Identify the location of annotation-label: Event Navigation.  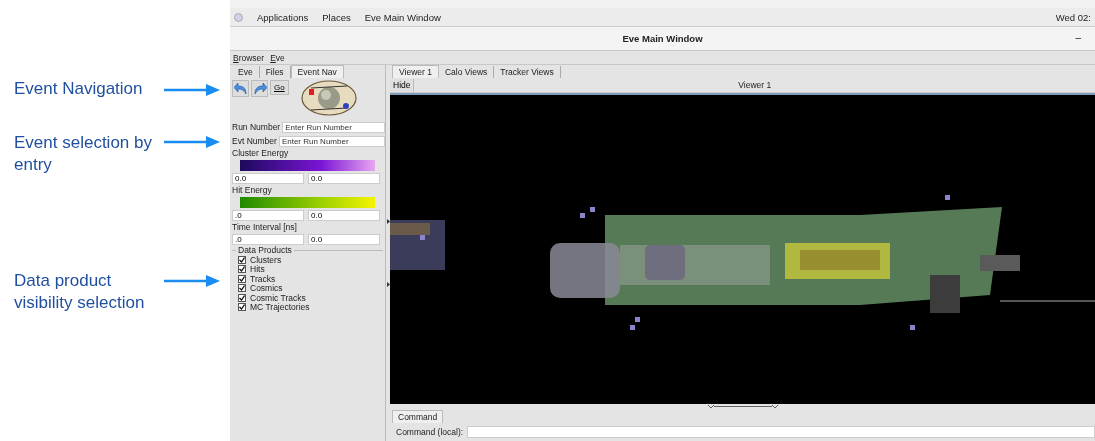
(79, 89).